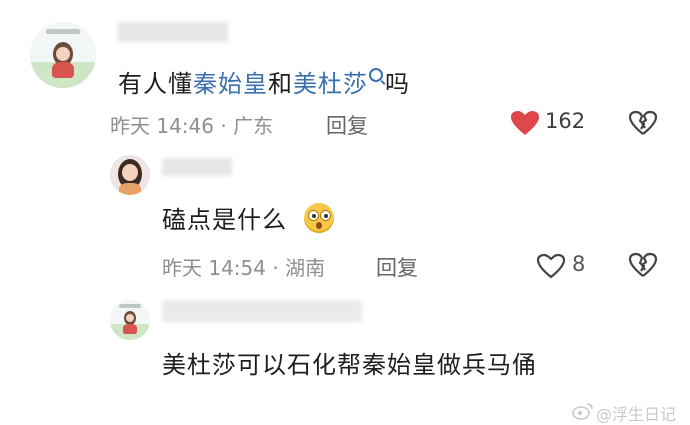 This screenshot has width=690, height=425. What do you see at coordinates (347, 125) in the screenshot?
I see `comment-1-reply-button: 回复` at bounding box center [347, 125].